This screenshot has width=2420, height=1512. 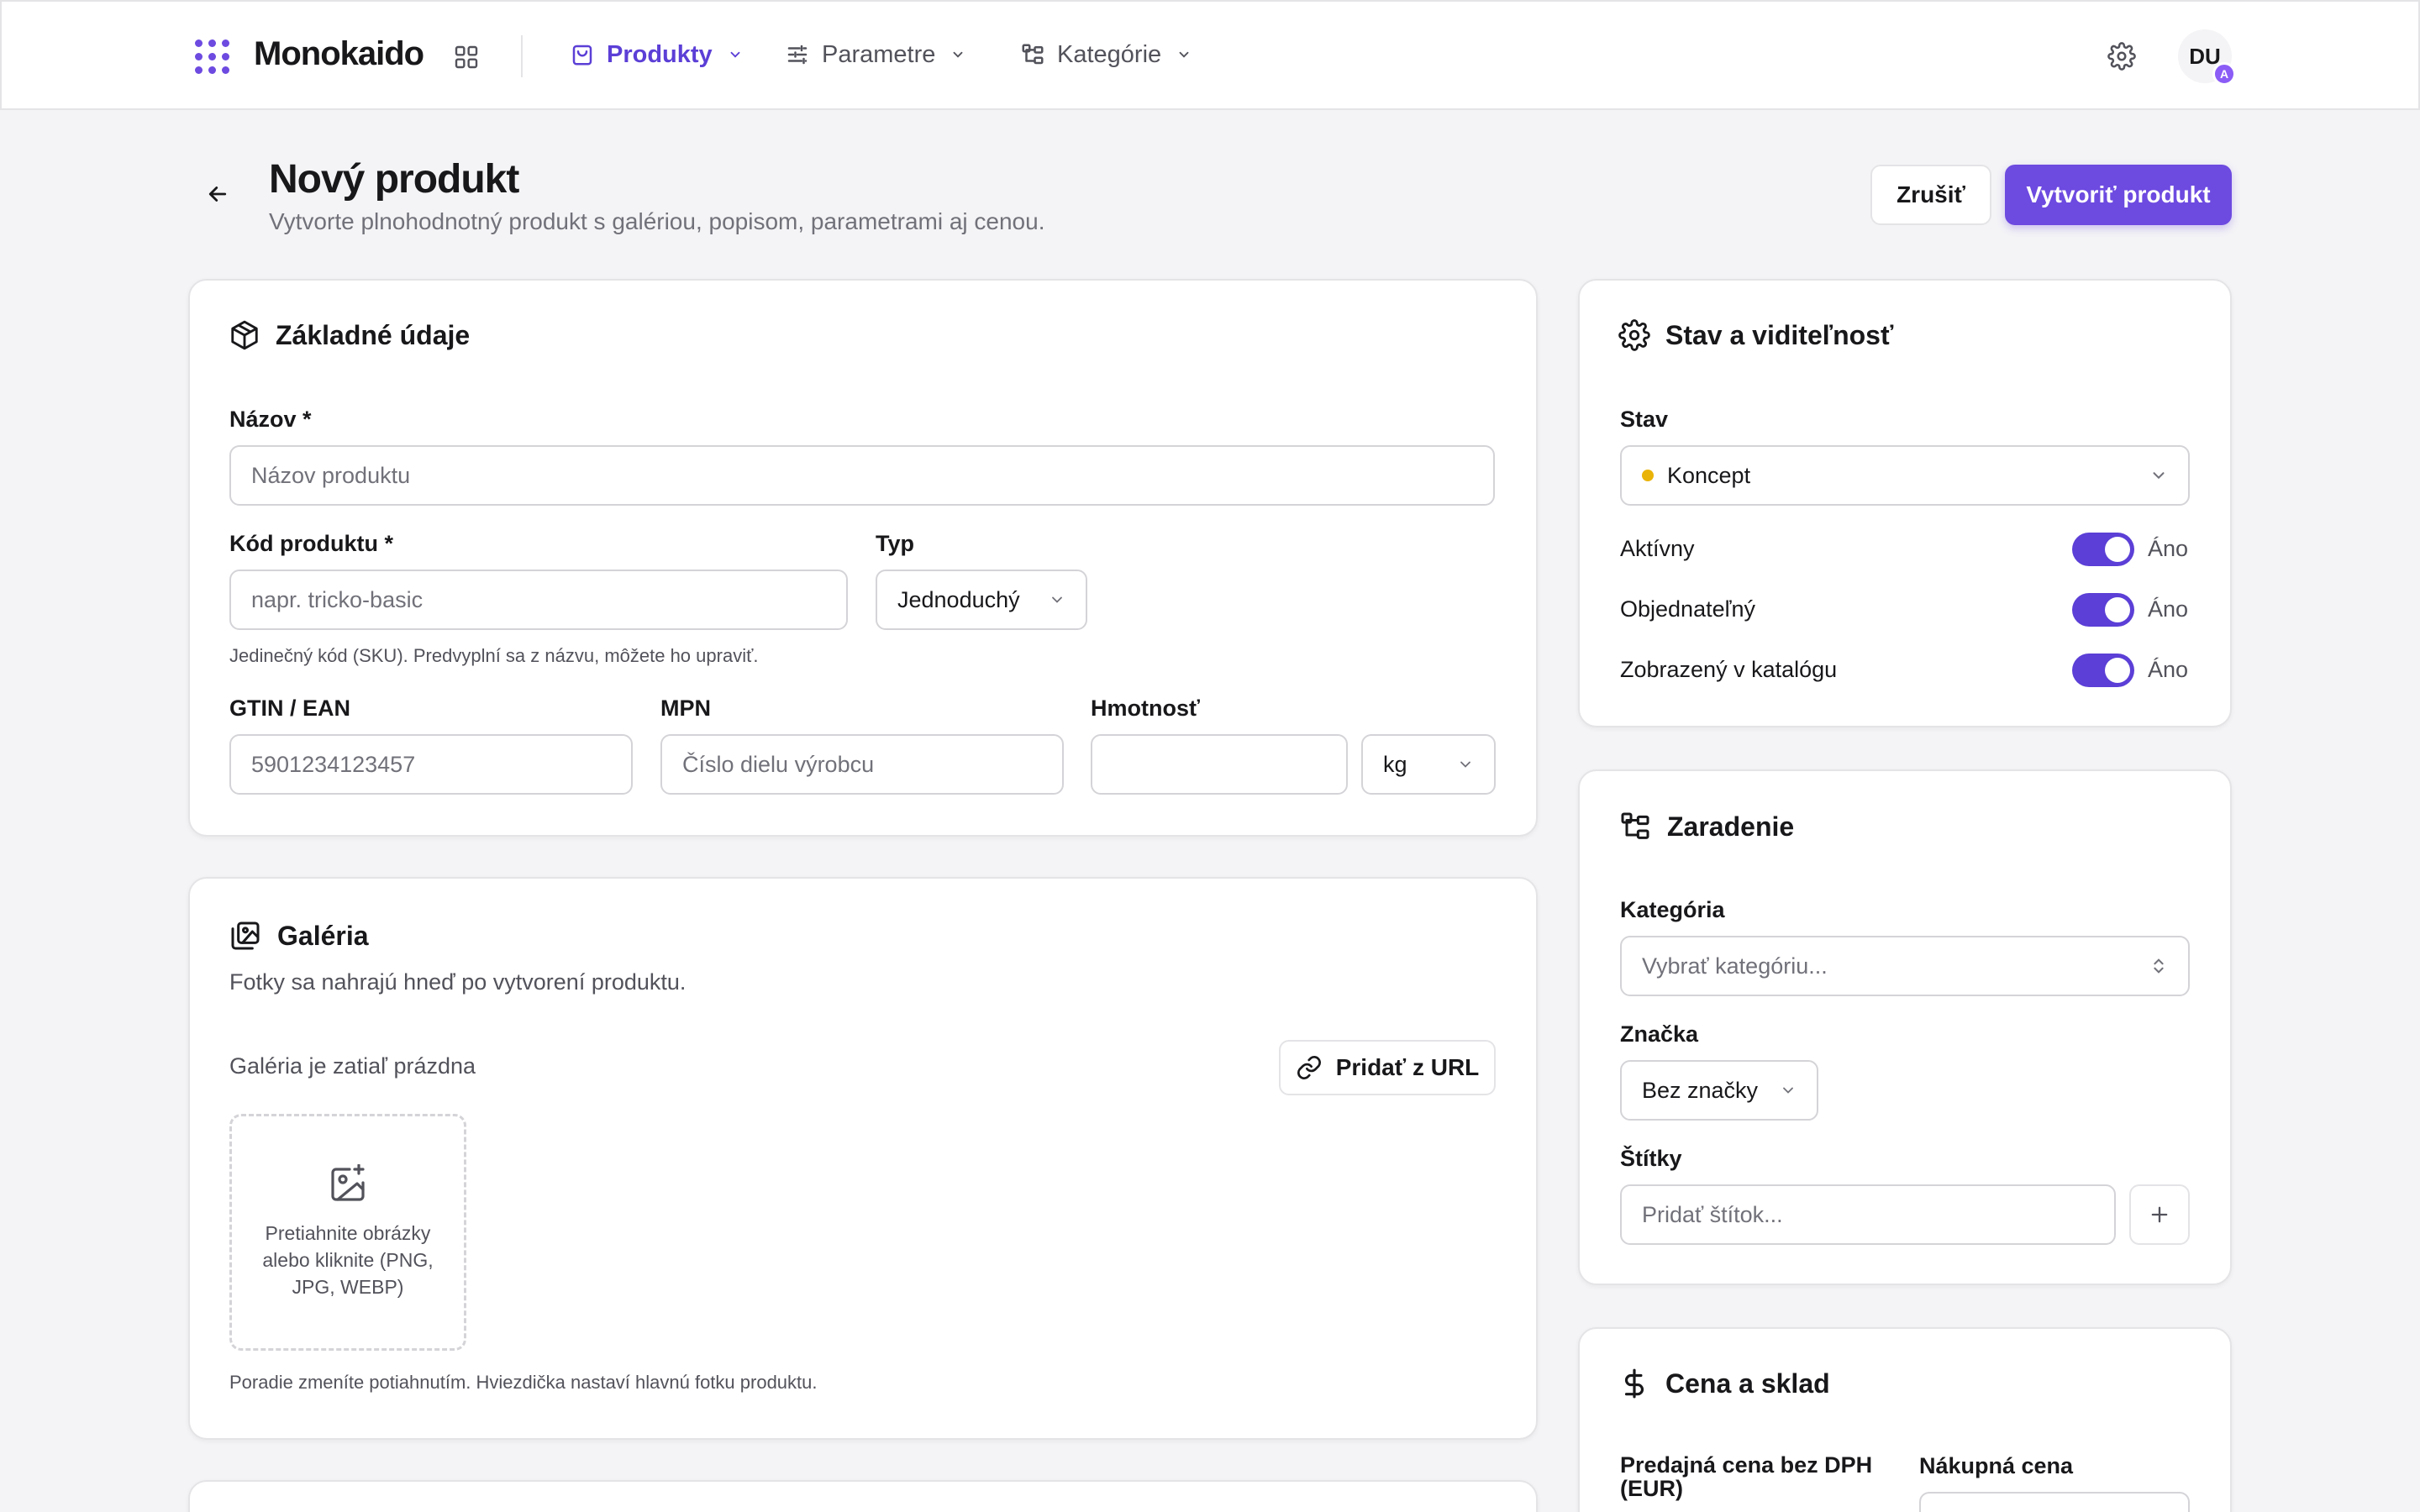 What do you see at coordinates (686, 708) in the screenshot?
I see `mpn-label: MPN` at bounding box center [686, 708].